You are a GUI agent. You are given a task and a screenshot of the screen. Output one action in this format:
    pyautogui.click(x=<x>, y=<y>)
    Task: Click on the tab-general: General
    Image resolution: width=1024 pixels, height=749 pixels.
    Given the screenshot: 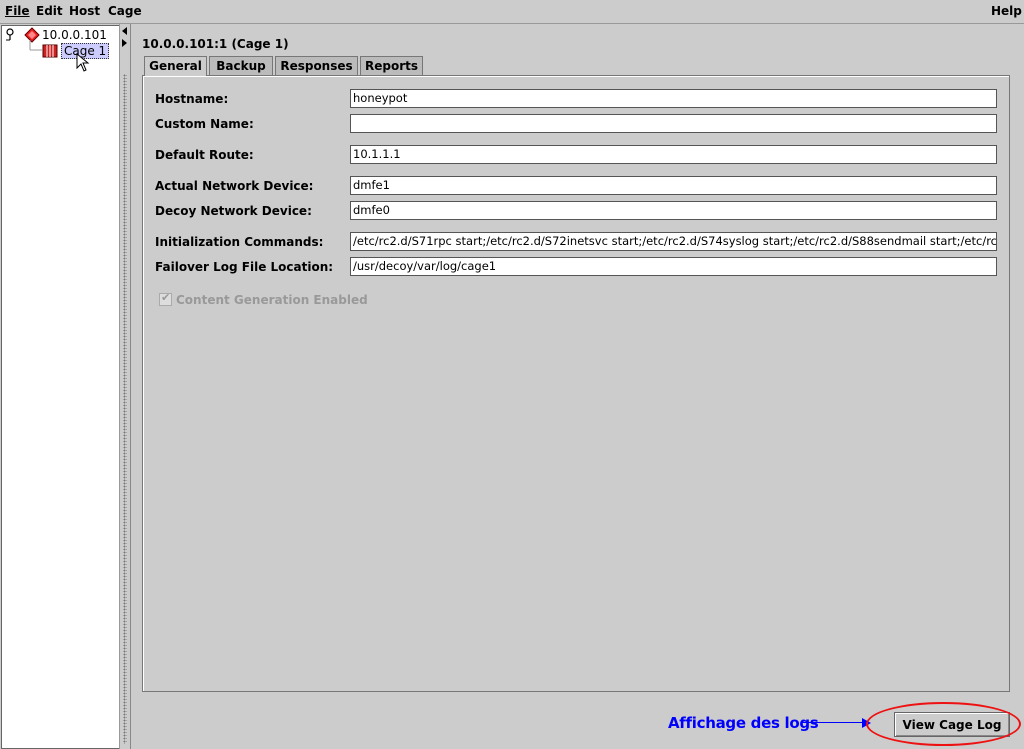 What is the action you would take?
    pyautogui.click(x=175, y=66)
    